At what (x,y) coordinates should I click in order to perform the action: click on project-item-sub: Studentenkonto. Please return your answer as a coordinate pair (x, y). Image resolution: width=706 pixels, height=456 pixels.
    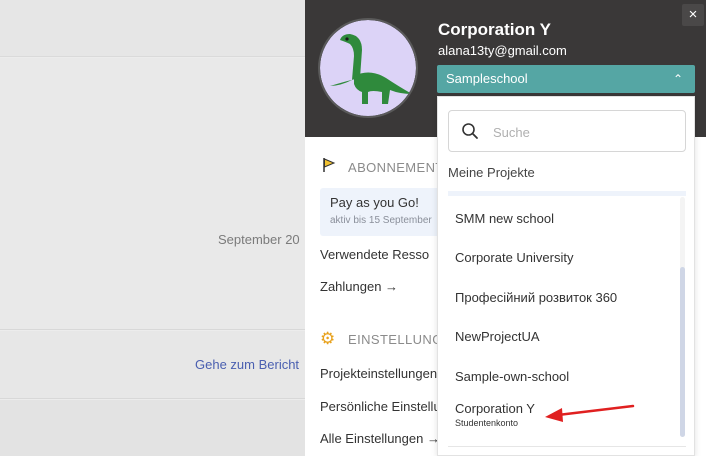
    Looking at the image, I should click on (487, 423).